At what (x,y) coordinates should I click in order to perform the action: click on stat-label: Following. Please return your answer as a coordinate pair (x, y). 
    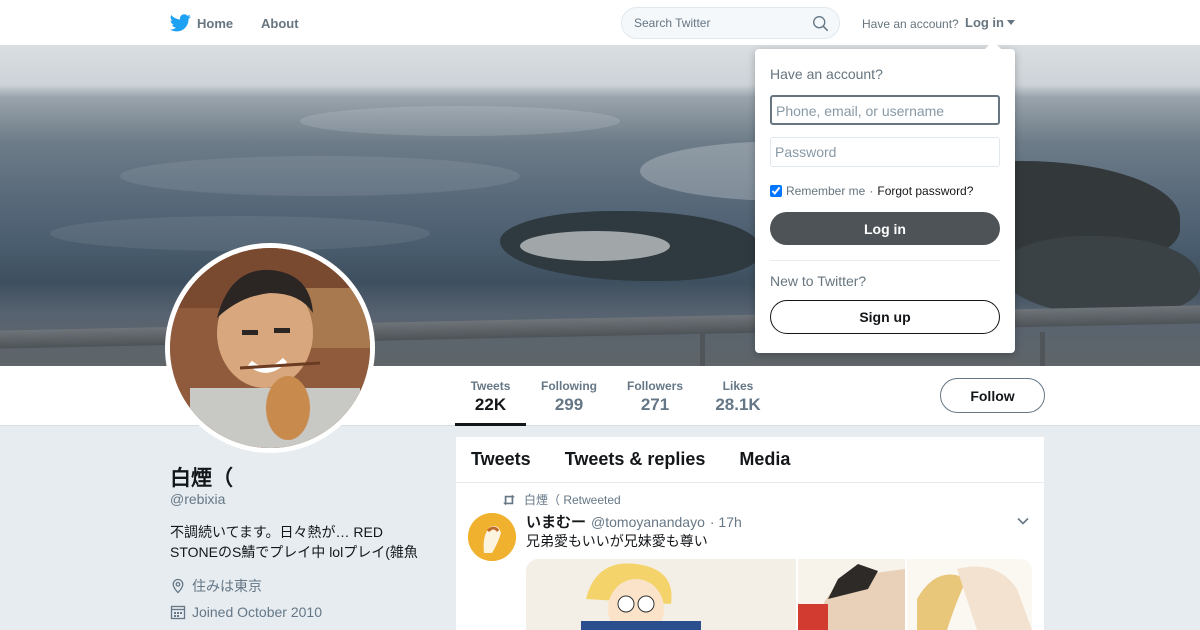
    Looking at the image, I should click on (569, 386).